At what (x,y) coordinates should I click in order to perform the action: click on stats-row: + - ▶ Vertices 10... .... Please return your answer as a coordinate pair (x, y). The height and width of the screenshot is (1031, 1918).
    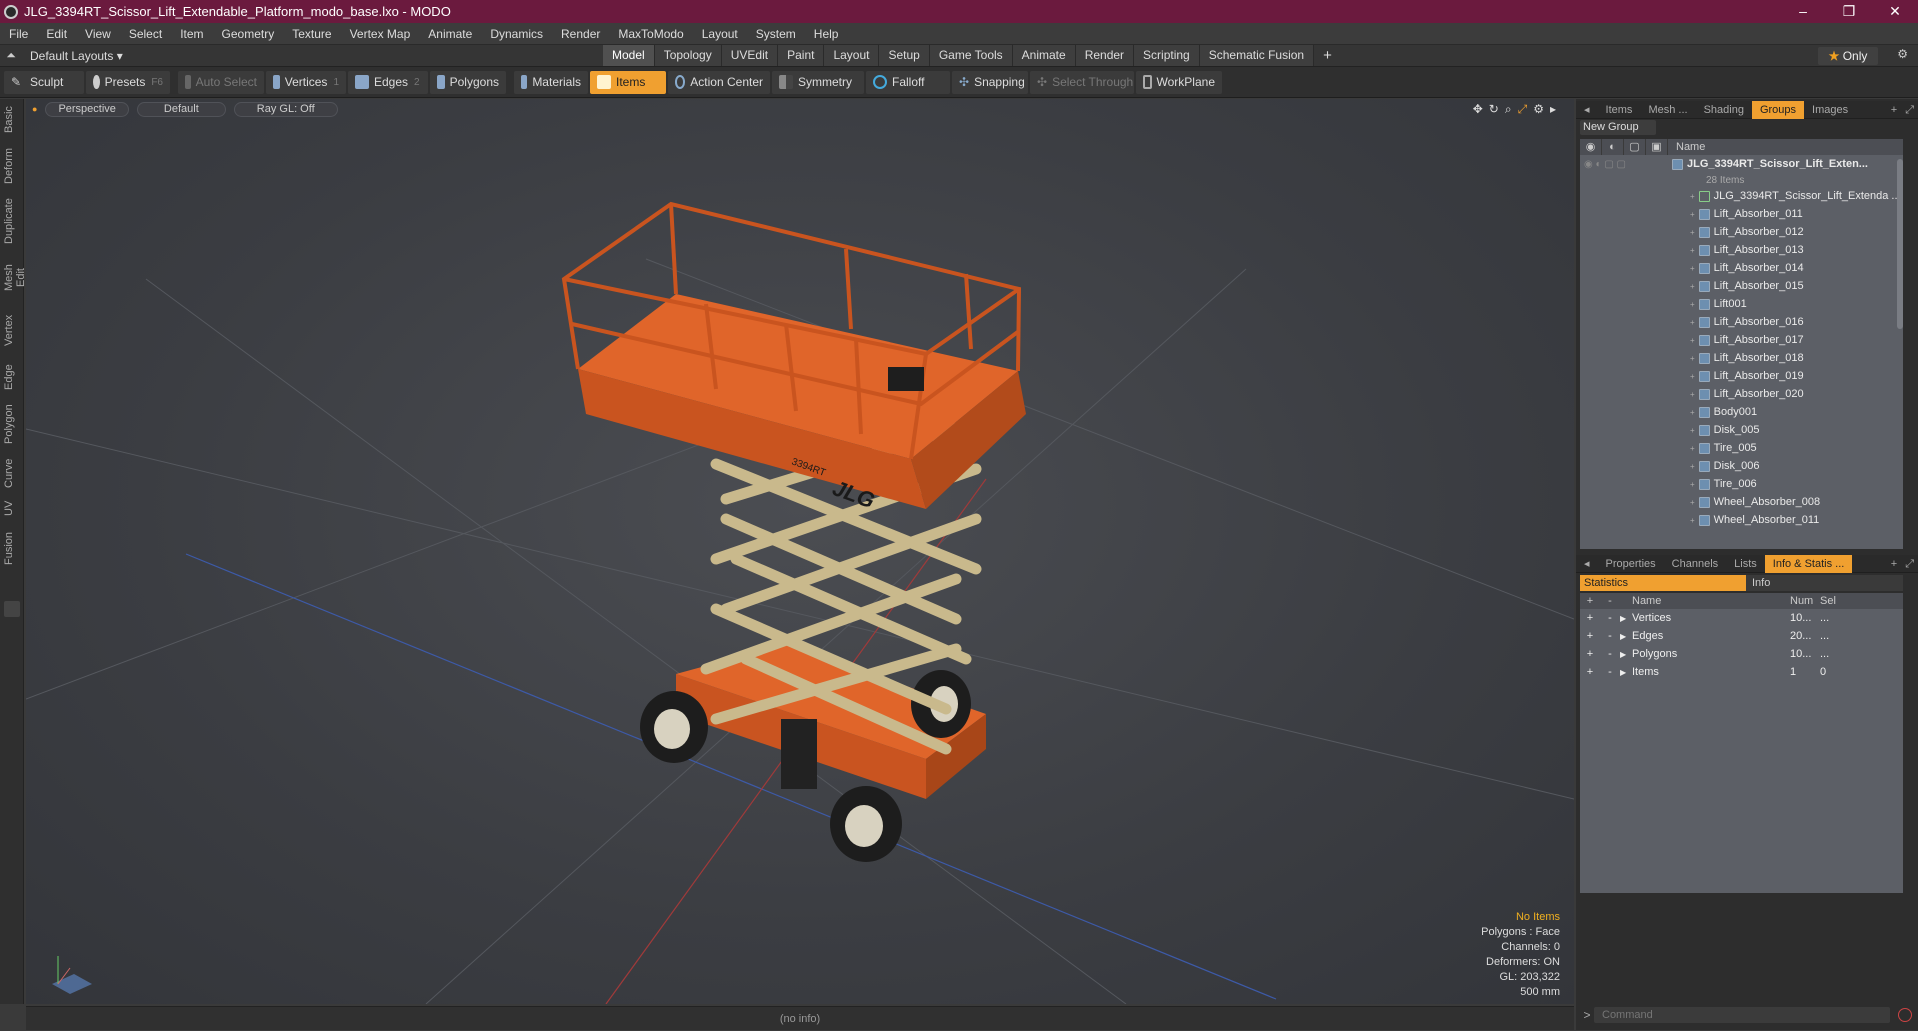
    Looking at the image, I should click on (1741, 618).